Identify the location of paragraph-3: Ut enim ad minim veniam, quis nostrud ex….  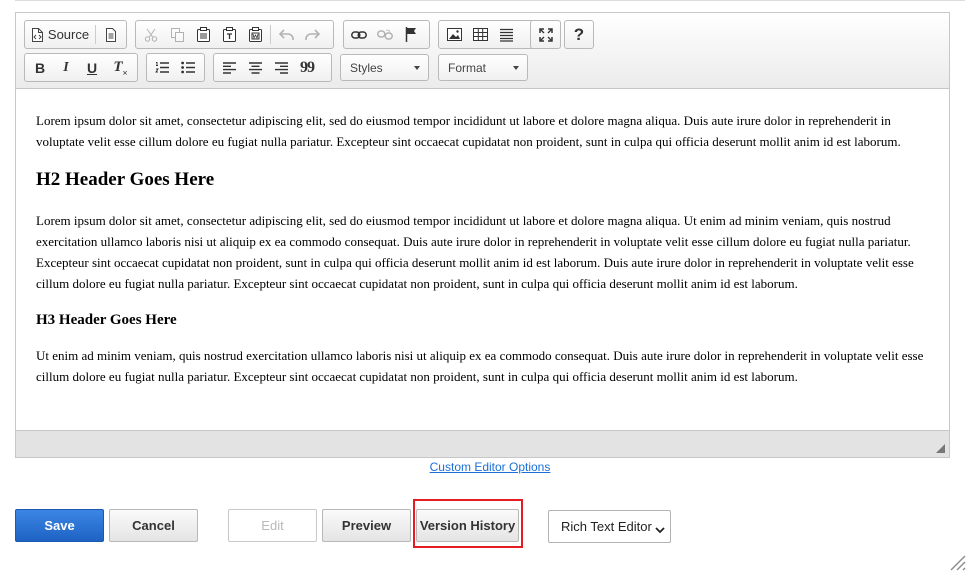
(480, 366).